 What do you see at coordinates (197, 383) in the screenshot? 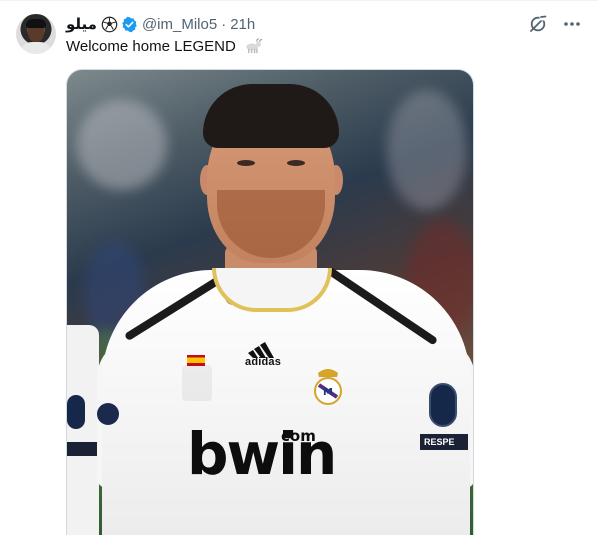
I see `jersey-patch` at bounding box center [197, 383].